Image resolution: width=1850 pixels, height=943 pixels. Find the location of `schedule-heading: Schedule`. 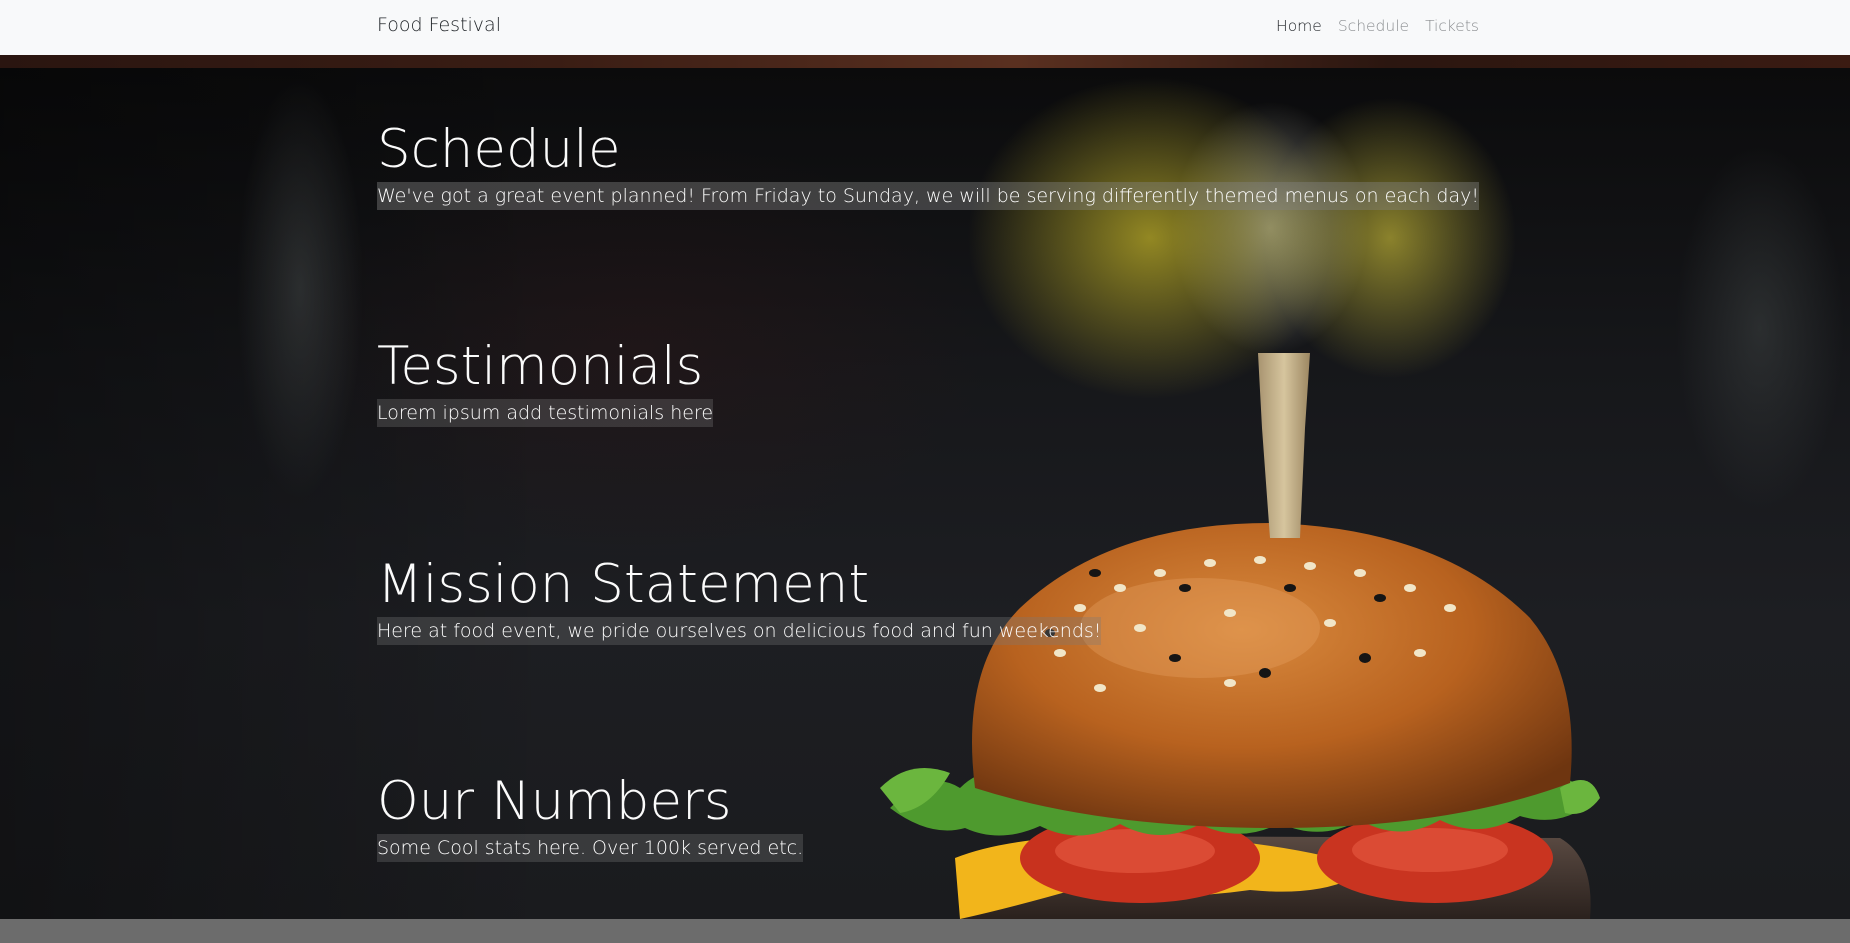

schedule-heading: Schedule is located at coordinates (499, 149).